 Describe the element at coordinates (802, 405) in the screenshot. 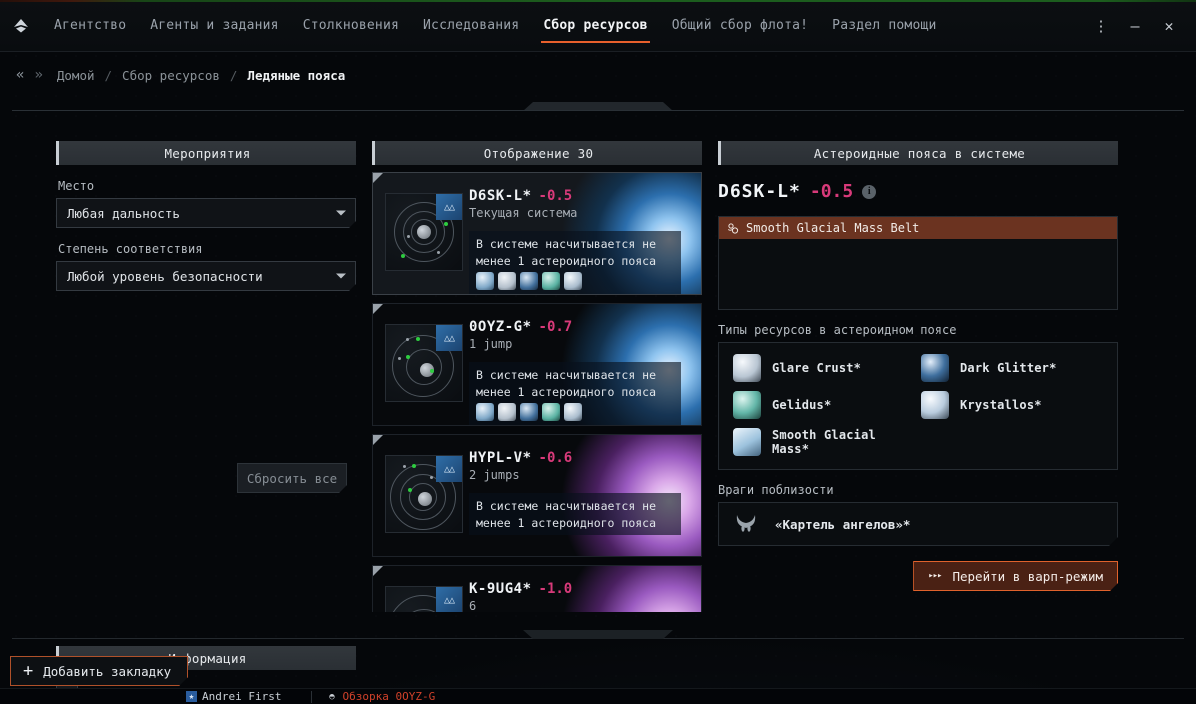

I see `ore-name: Gelidus*` at that location.